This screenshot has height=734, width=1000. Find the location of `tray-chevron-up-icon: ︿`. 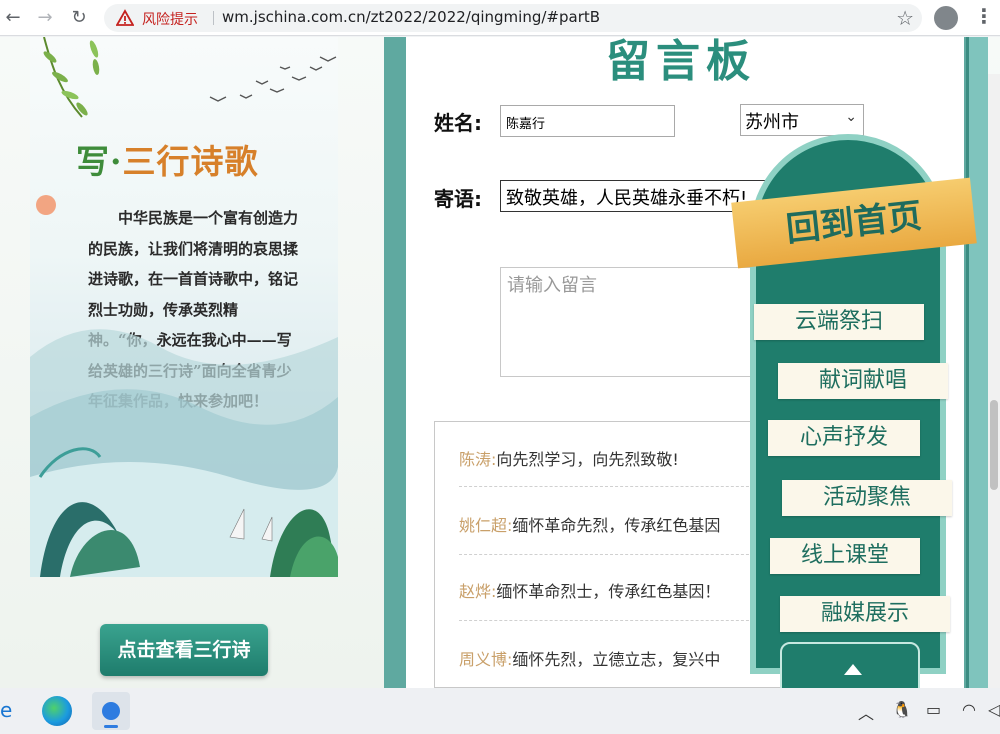

tray-chevron-up-icon: ︿ is located at coordinates (866, 712).